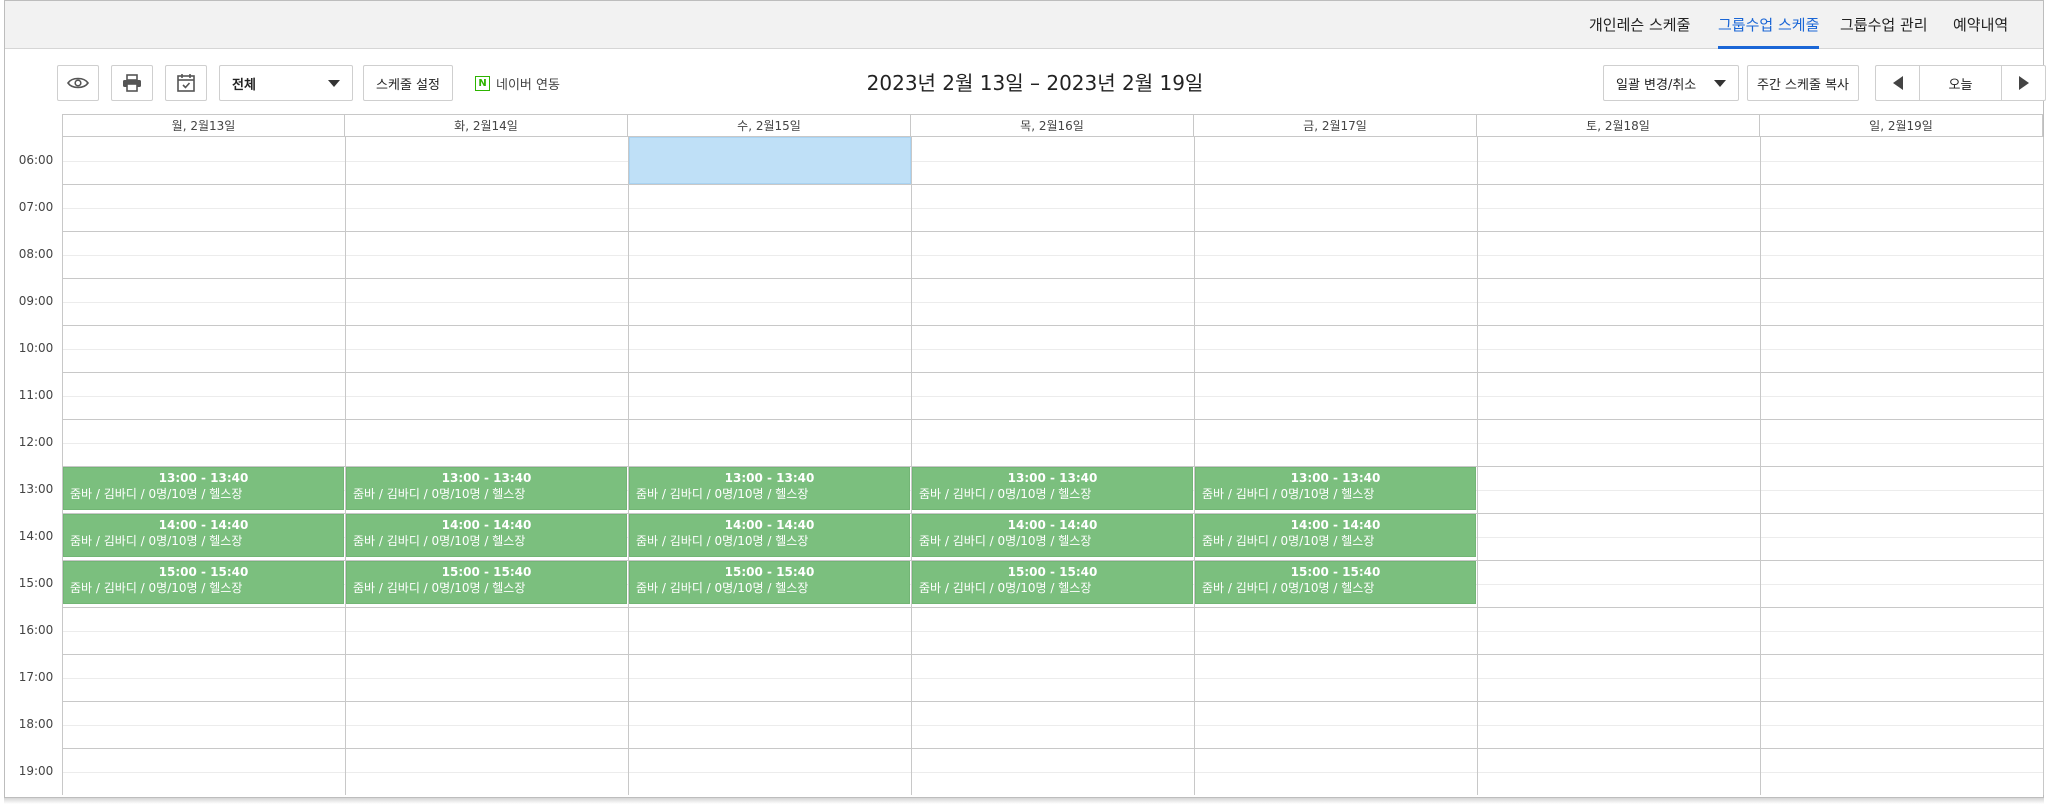 The image size is (2048, 807). Describe the element at coordinates (769, 125) in the screenshot. I see `day-header: 수, 2월15일` at that location.